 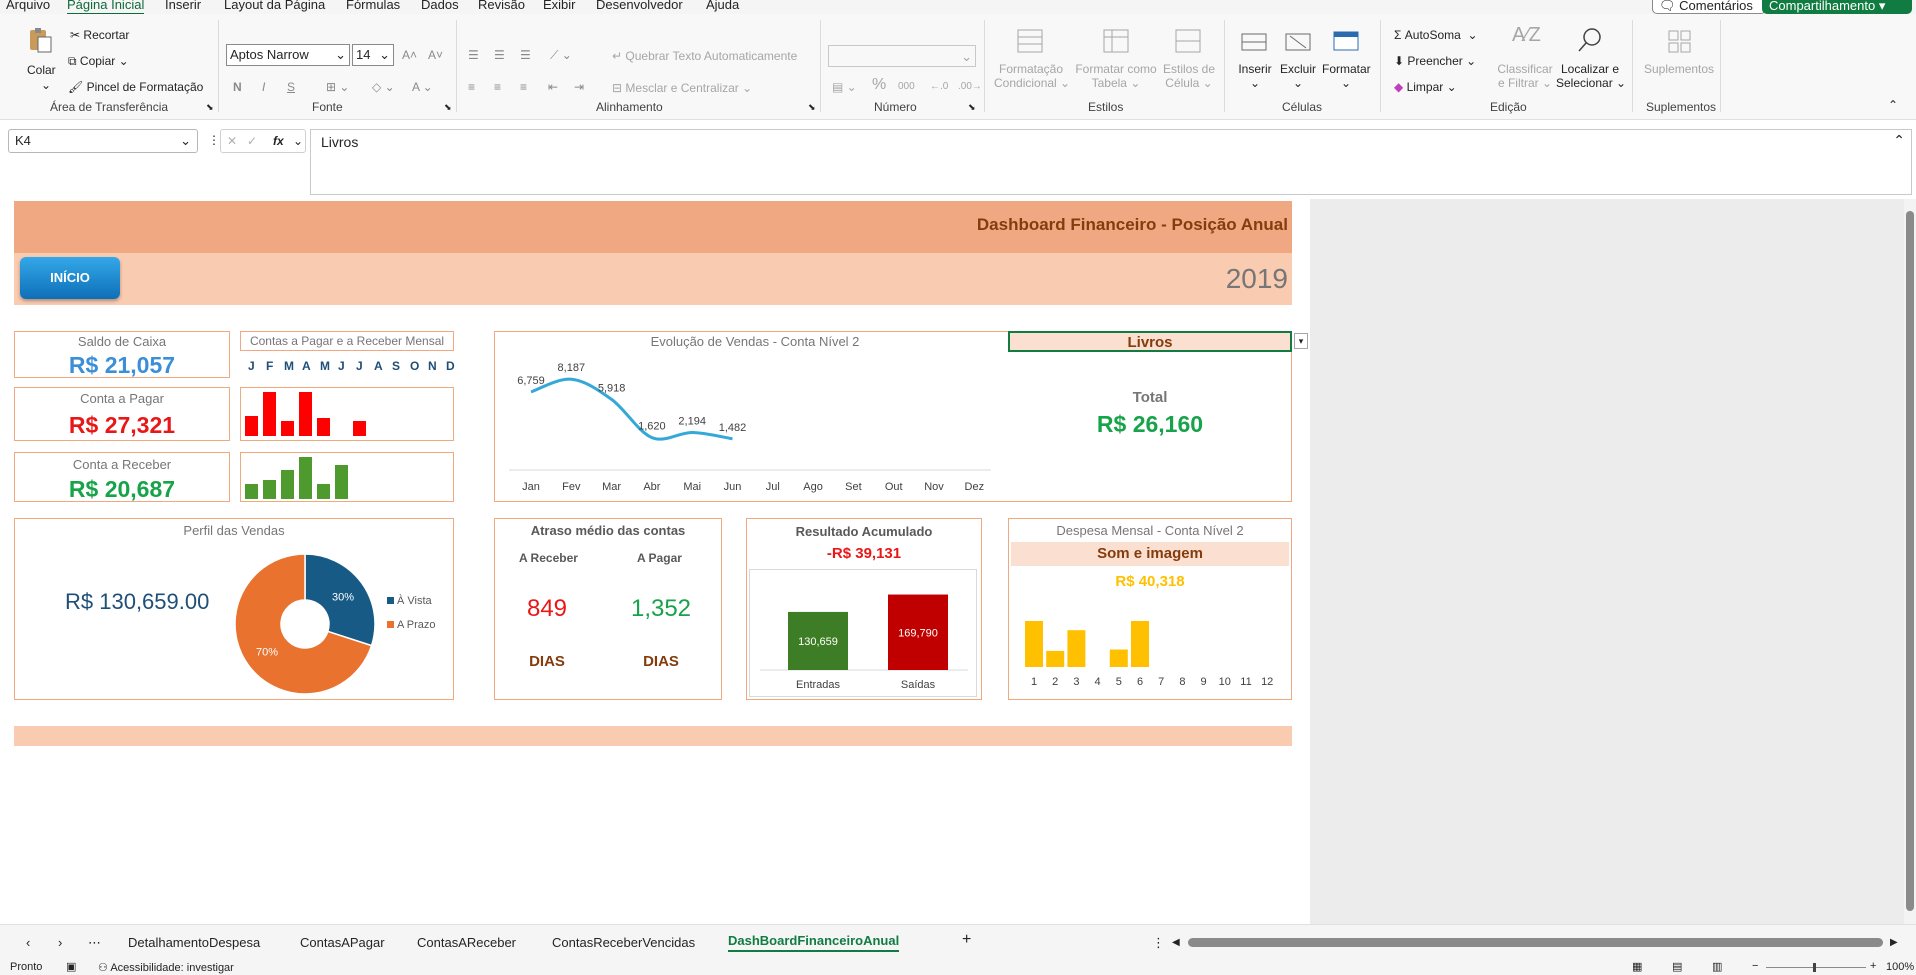 What do you see at coordinates (1435, 61) in the screenshot?
I see `fill-button: ⬇ Preencher ⌄` at bounding box center [1435, 61].